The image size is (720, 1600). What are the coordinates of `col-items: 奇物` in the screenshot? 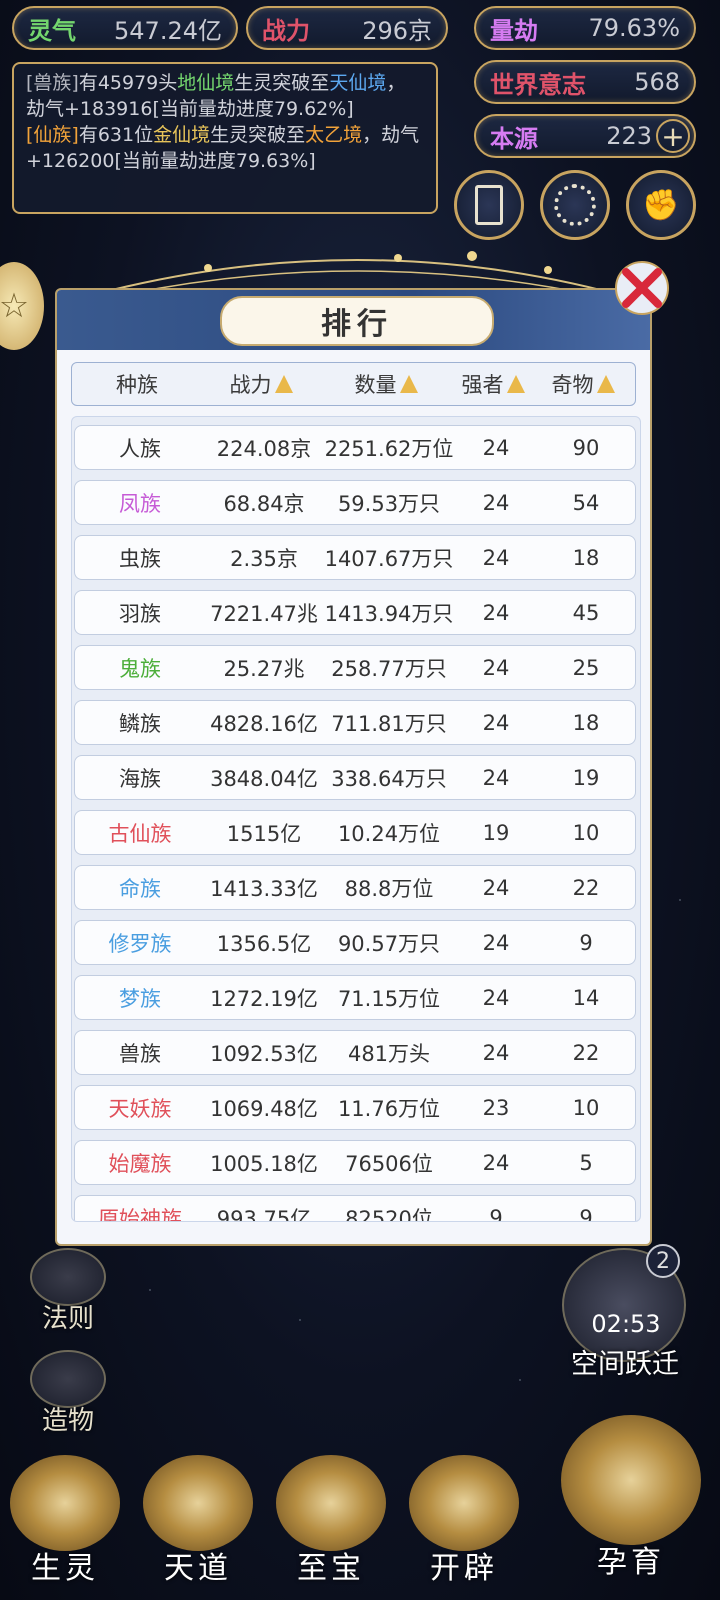 It's located at (583, 384).